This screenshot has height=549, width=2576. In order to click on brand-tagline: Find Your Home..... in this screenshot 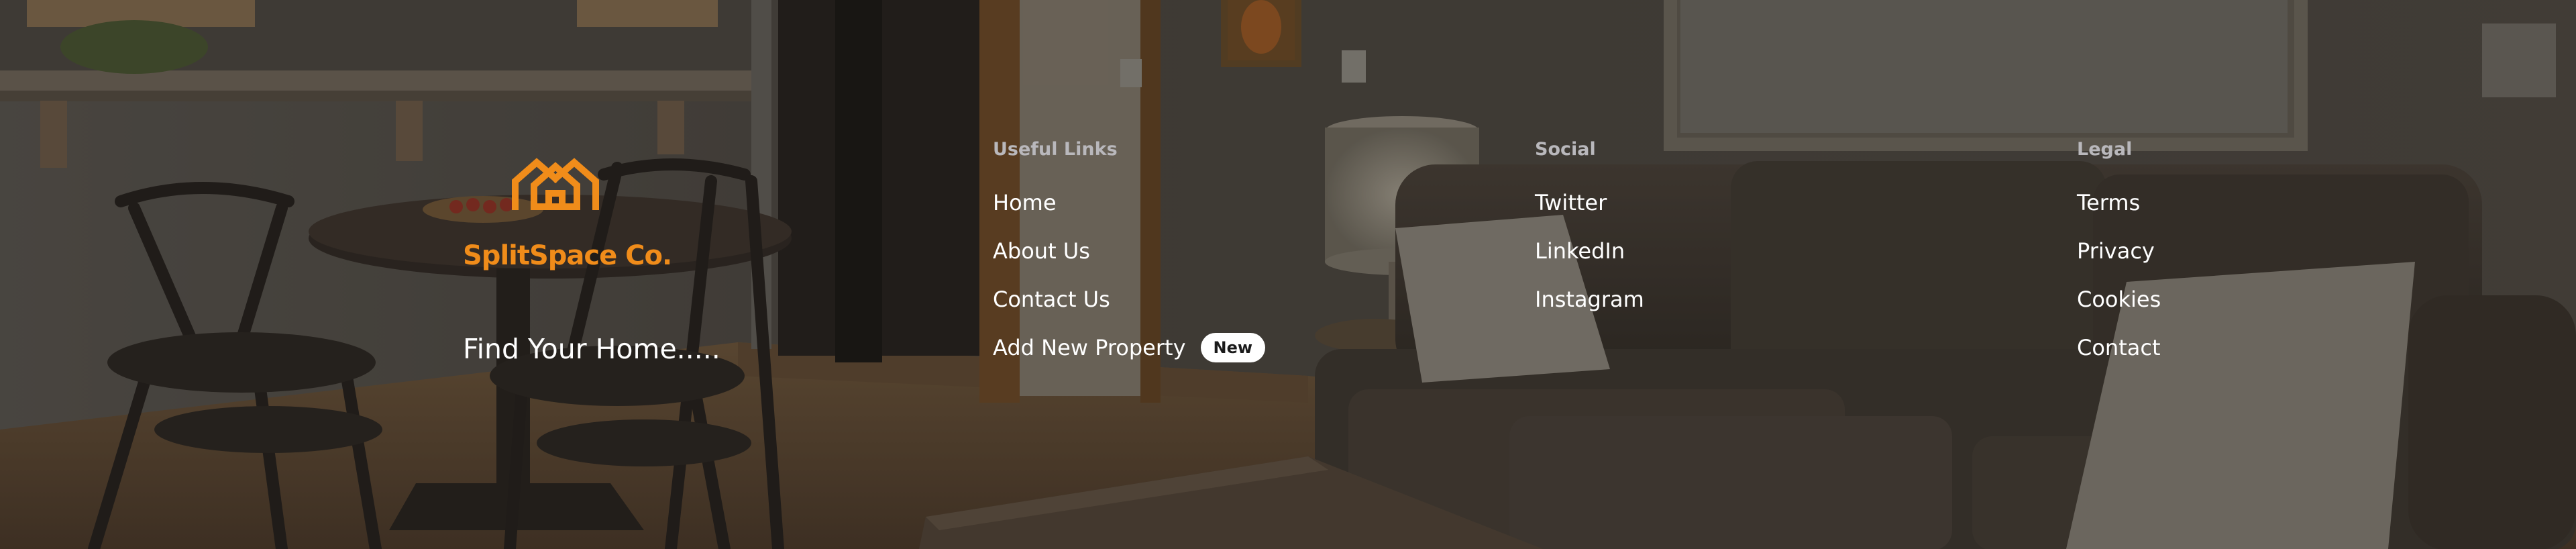, I will do `click(591, 349)`.